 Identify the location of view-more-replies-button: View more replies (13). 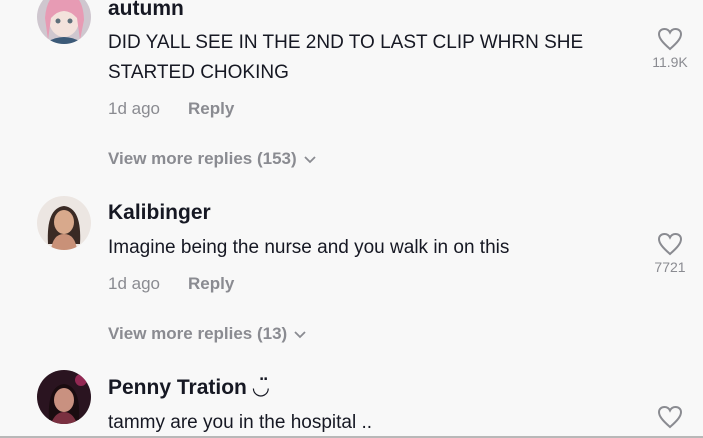
(207, 334).